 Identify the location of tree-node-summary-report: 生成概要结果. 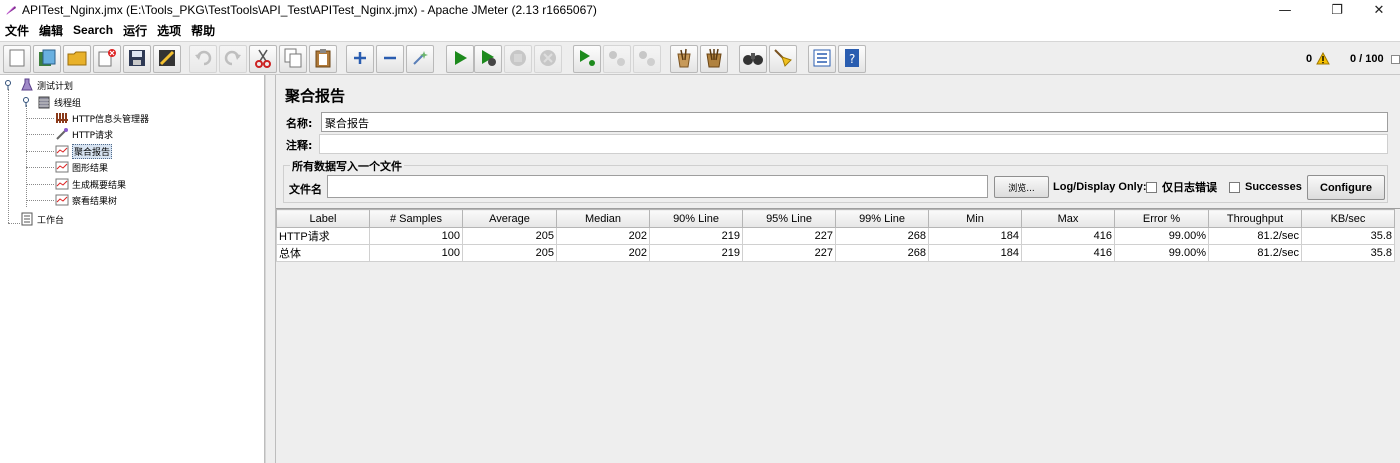
(90, 184).